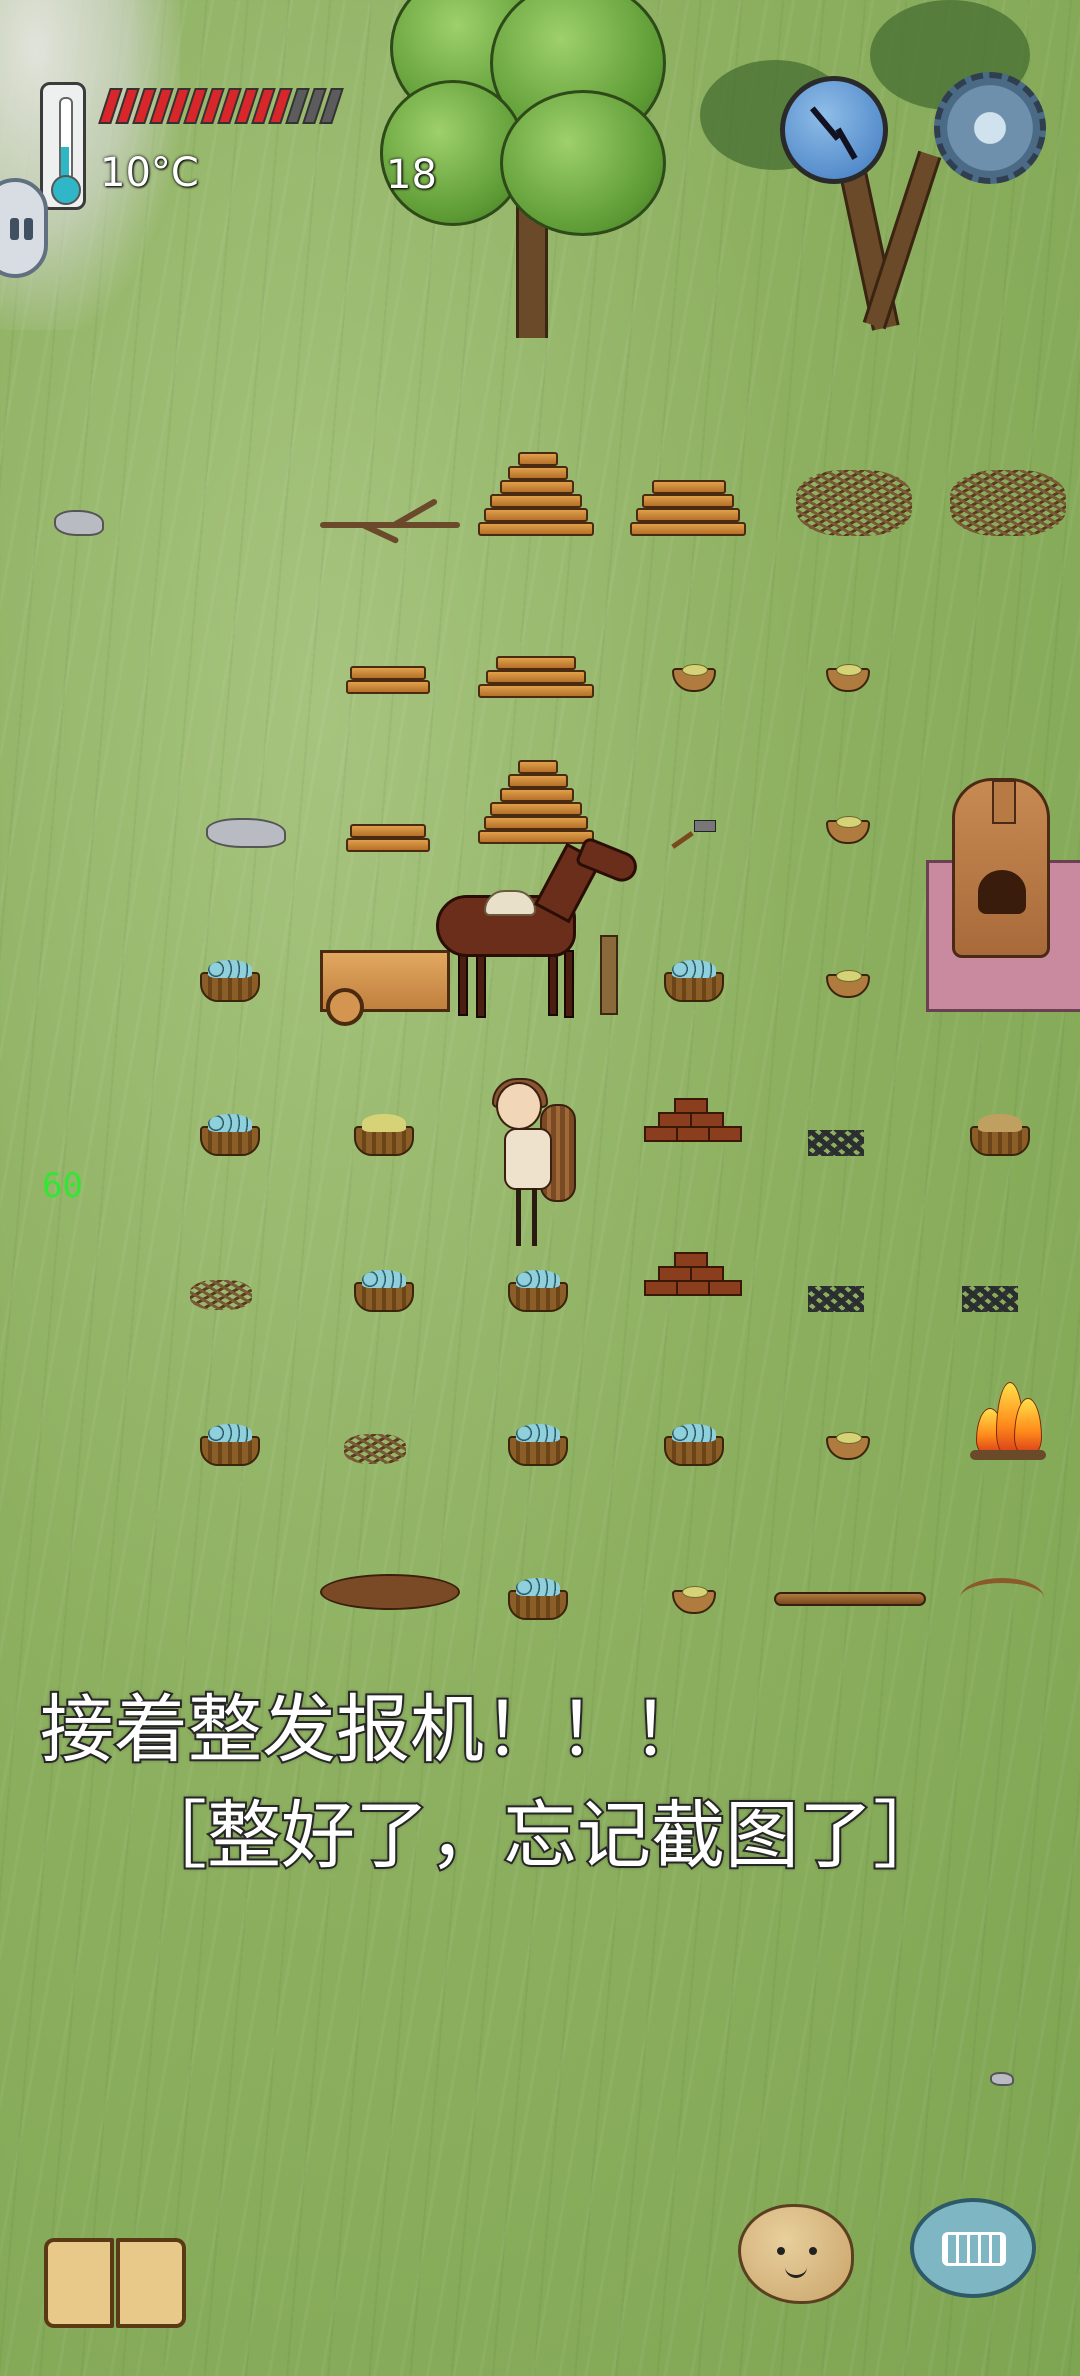  I want to click on saddle, so click(510, 903).